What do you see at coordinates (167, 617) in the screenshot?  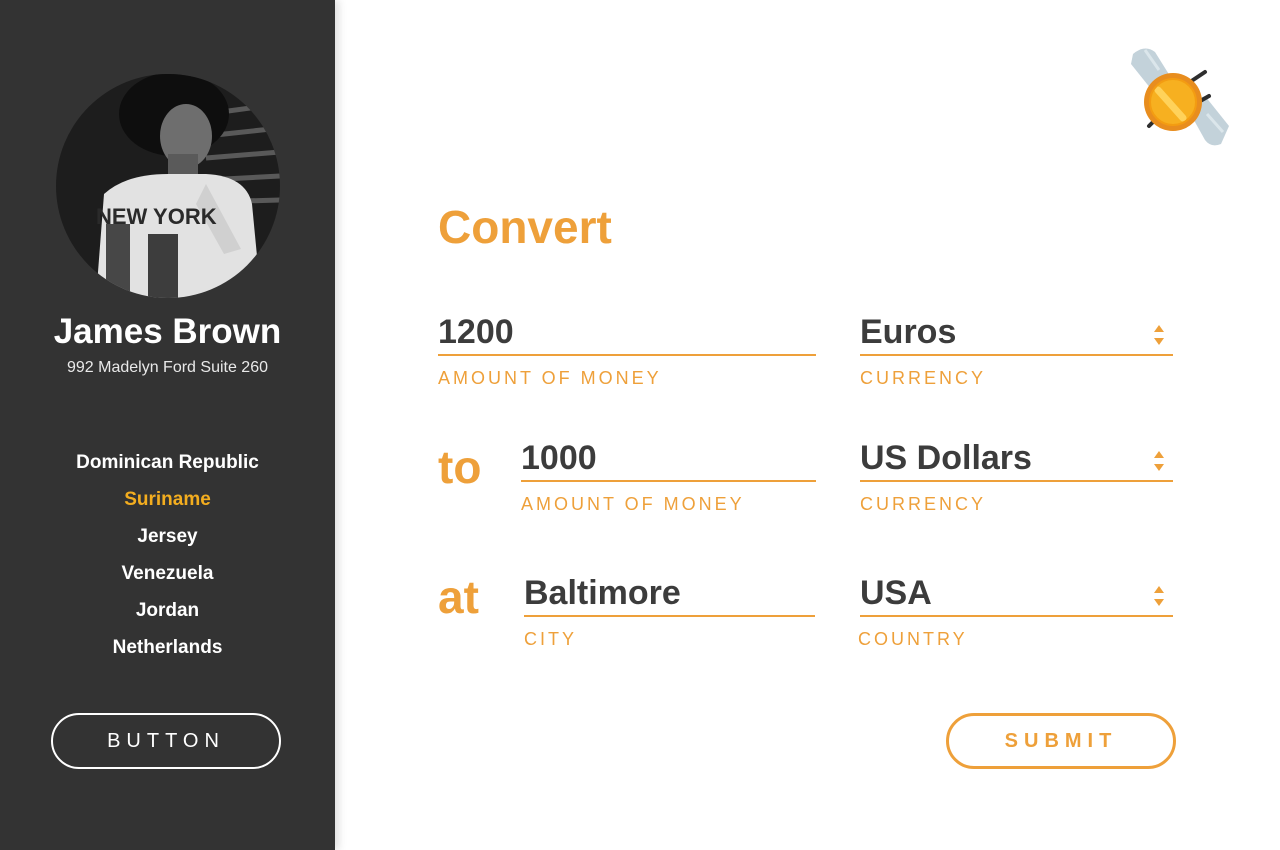 I see `nav-item-jordan: Jordan` at bounding box center [167, 617].